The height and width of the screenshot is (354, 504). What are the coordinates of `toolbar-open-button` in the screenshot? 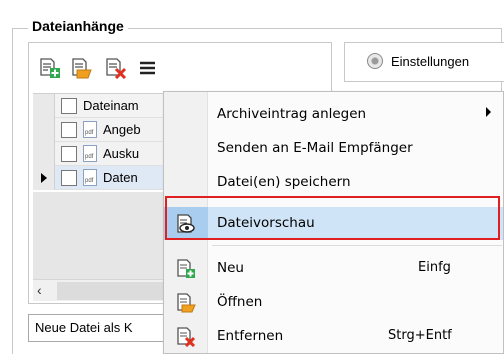 It's located at (82, 68).